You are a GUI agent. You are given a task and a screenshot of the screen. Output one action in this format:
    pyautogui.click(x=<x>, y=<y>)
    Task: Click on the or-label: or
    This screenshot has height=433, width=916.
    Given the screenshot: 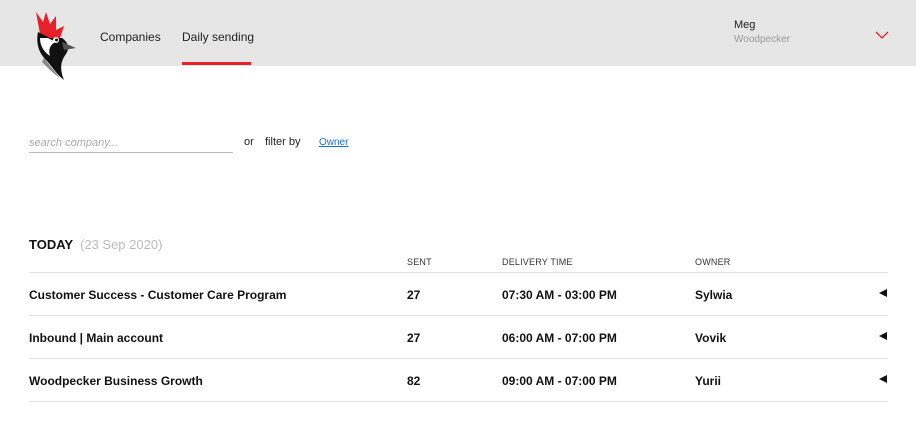 What is the action you would take?
    pyautogui.click(x=249, y=142)
    